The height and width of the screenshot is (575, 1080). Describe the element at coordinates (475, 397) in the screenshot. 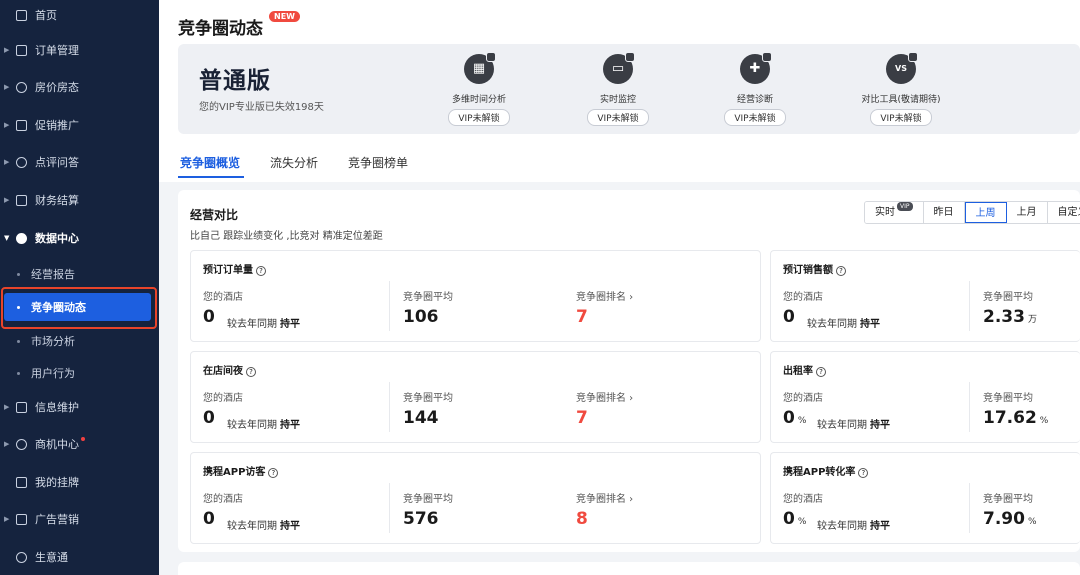

I see `metric-card: 在店间夜? 您的酒店 0 较去年同期 持平 竞争圈平均 144 竞争圈排名 › 7` at that location.